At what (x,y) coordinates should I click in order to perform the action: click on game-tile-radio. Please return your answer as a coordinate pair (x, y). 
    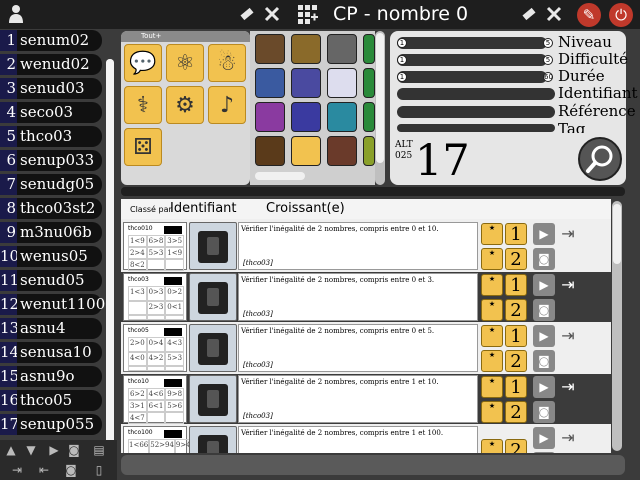
    Looking at the image, I should click on (270, 151).